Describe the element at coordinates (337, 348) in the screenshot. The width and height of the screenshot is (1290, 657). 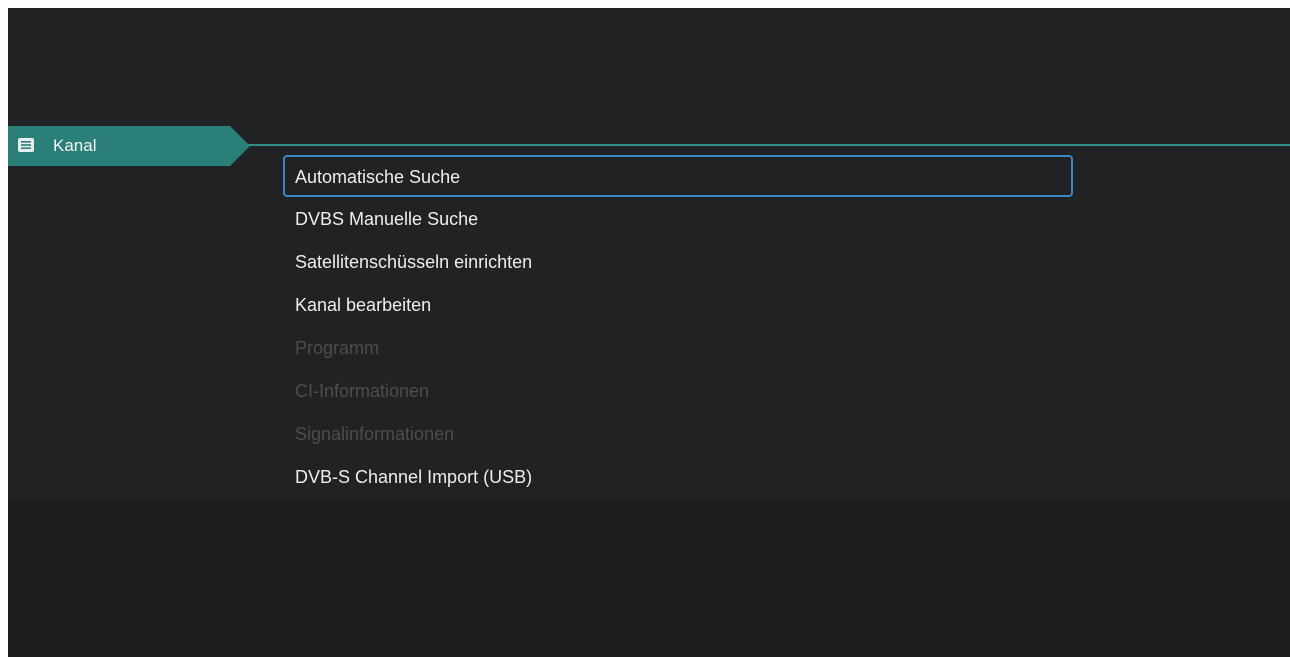
I see `menu-item-program: Programm` at that location.